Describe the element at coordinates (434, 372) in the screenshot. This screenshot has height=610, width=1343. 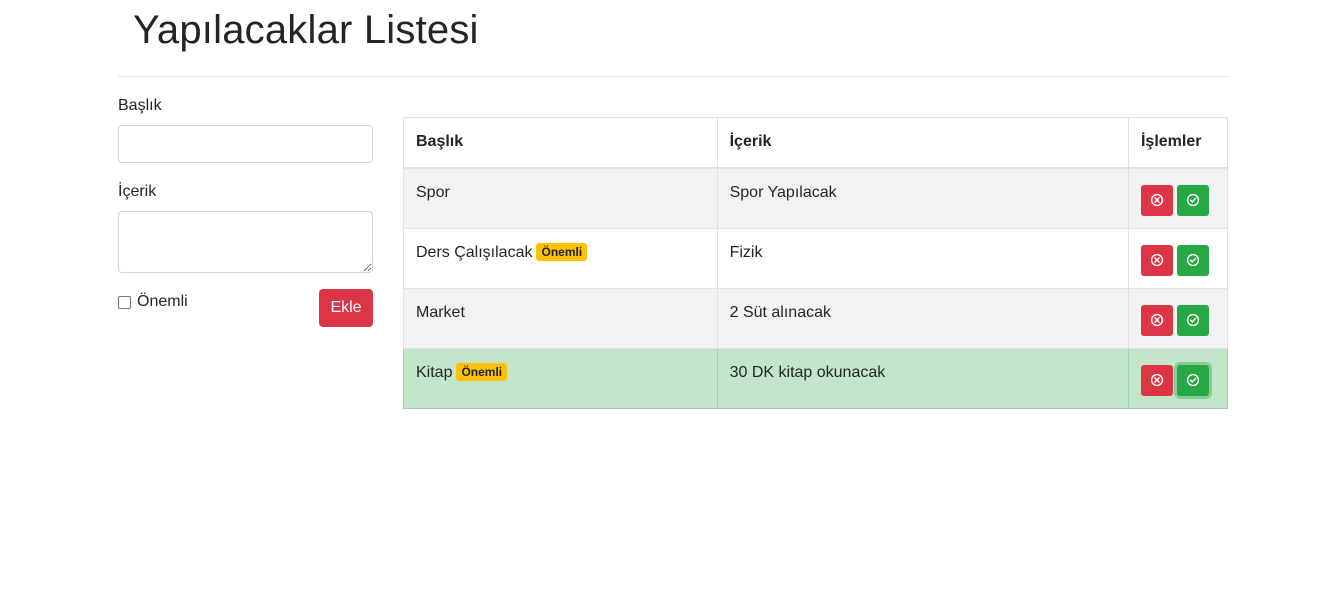
I see `row-title: Kitap` at that location.